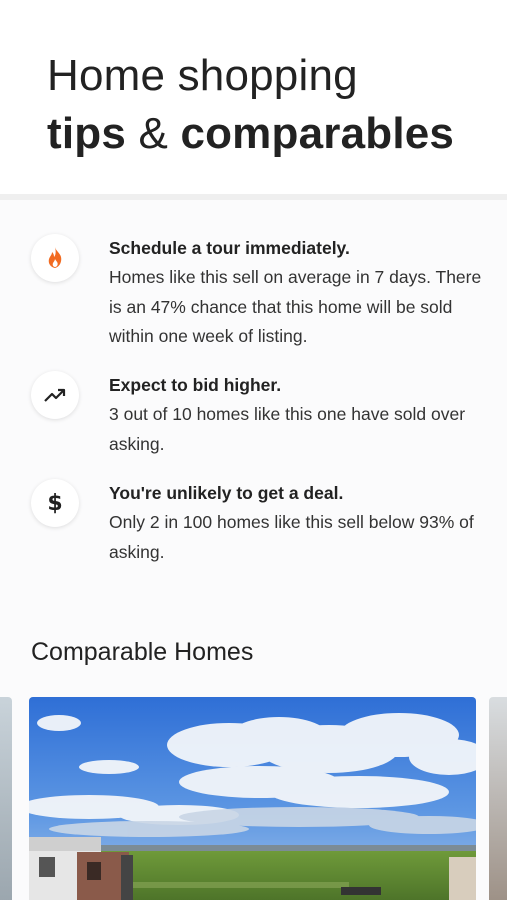 This screenshot has width=507, height=900. What do you see at coordinates (229, 248) in the screenshot?
I see `tip-heading: Schedule a tour immediately.` at bounding box center [229, 248].